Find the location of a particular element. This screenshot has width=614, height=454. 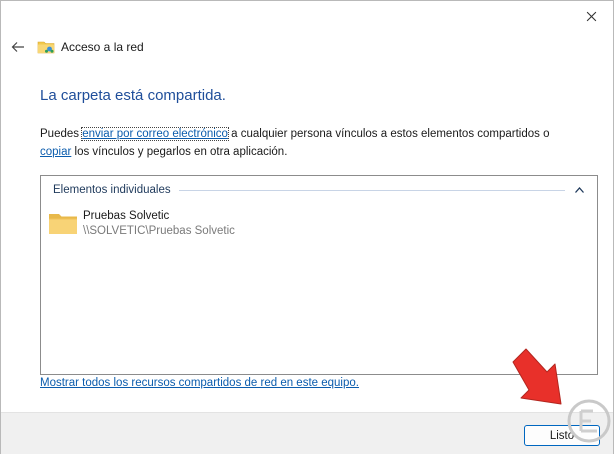

group-divider is located at coordinates (371, 190).